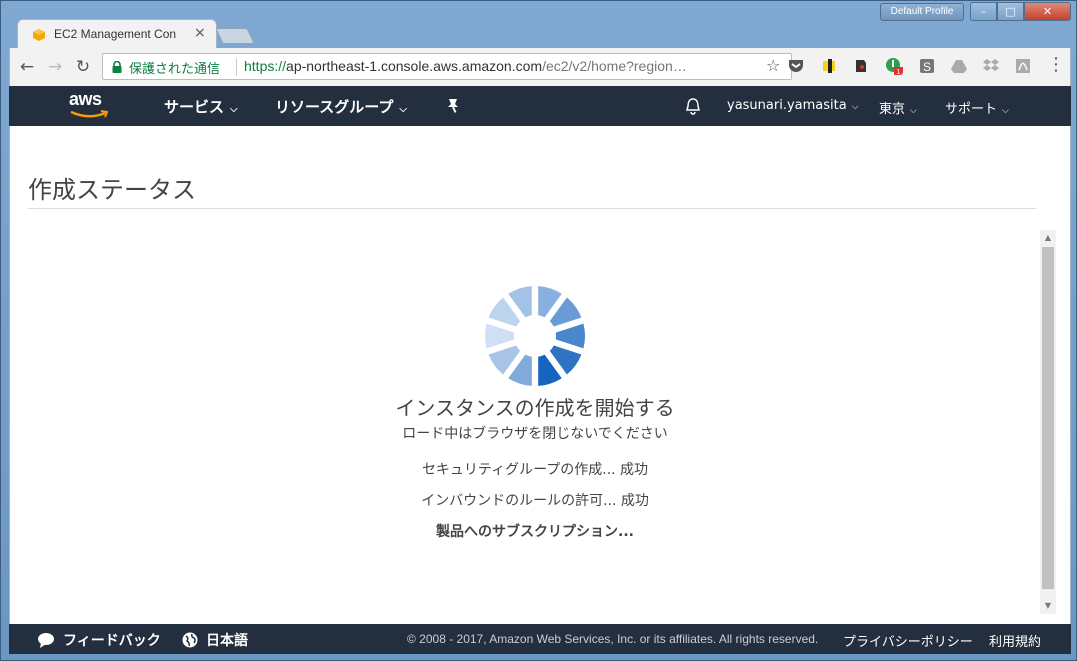 The height and width of the screenshot is (661, 1077). Describe the element at coordinates (83, 67) in the screenshot. I see `reload-icon: ↻` at that location.